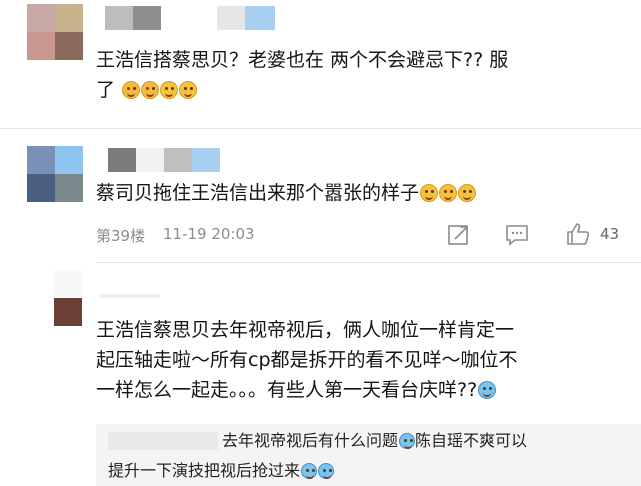 Image resolution: width=641 pixels, height=486 pixels. I want to click on like-thumb-icon, so click(578, 234).